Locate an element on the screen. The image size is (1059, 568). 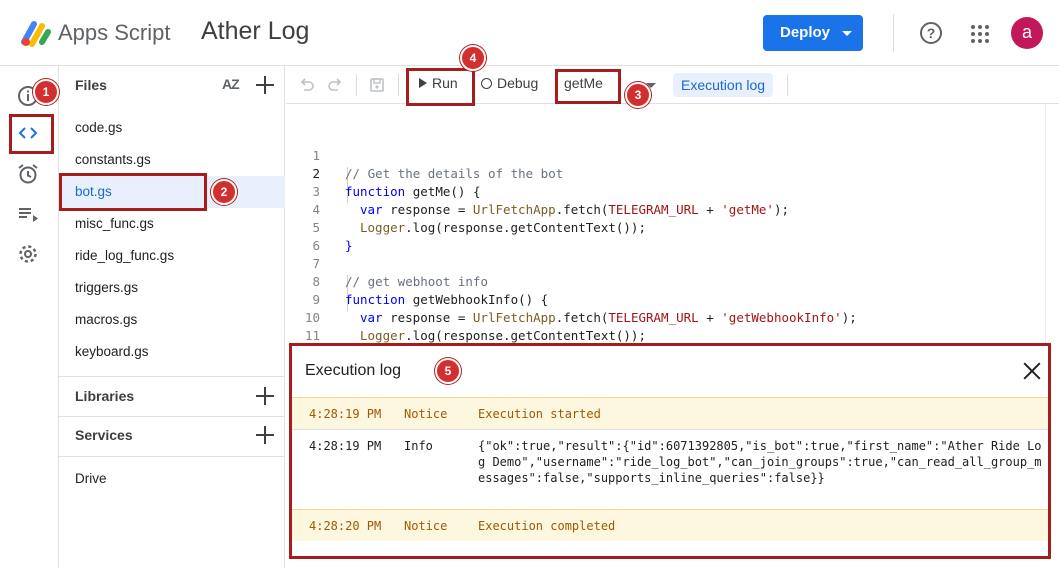
services-heading: Services is located at coordinates (104, 435).